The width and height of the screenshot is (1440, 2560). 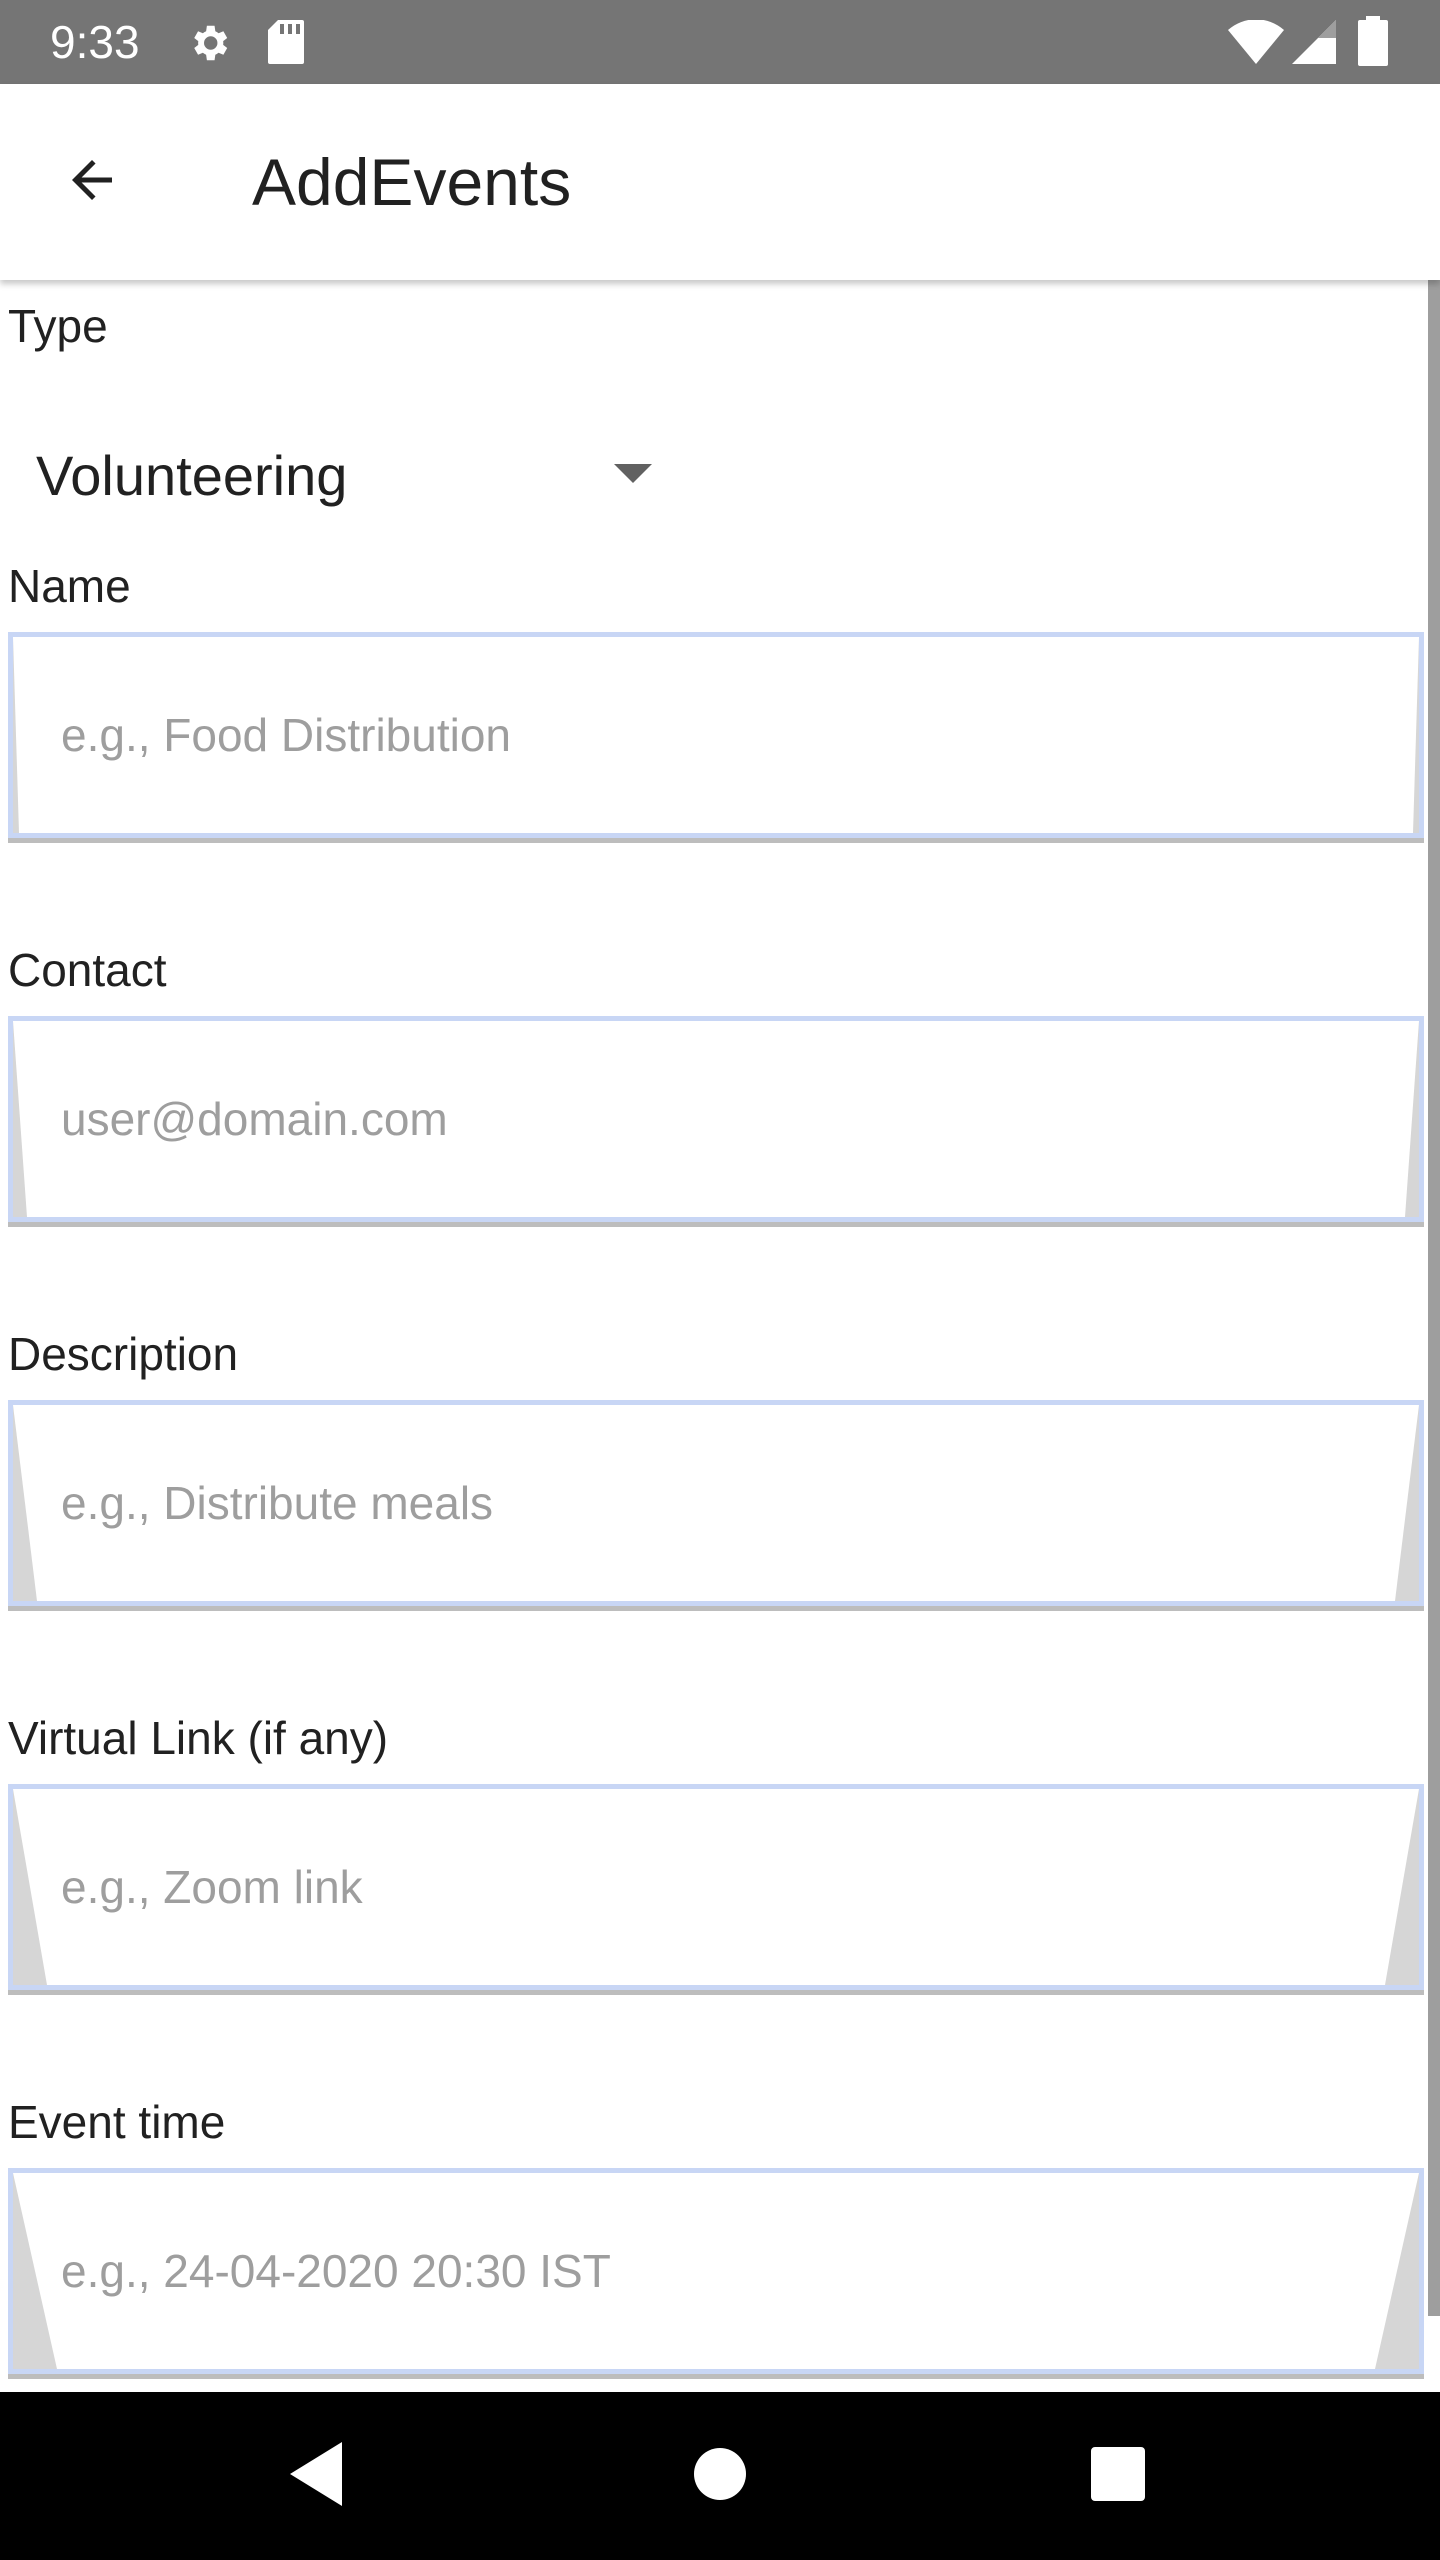 I want to click on back-button, so click(x=92, y=182).